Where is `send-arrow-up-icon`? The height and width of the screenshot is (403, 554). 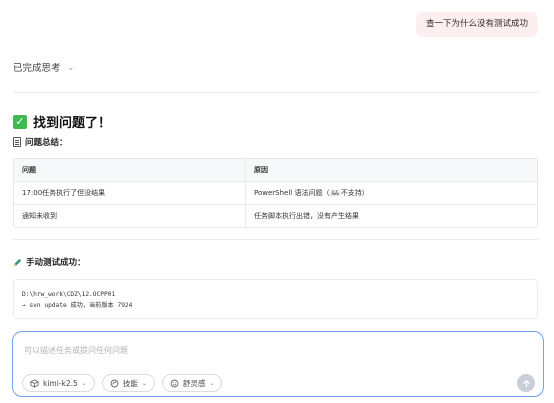 send-arrow-up-icon is located at coordinates (526, 383).